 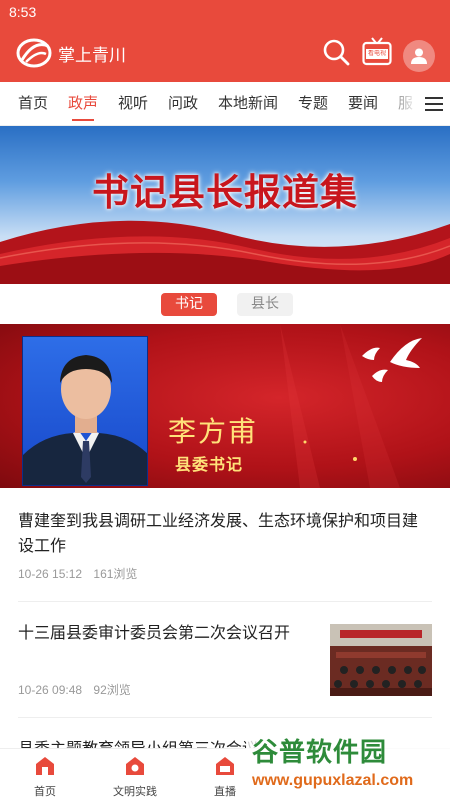 I want to click on tv-badge-label: 看电视, so click(x=376, y=53).